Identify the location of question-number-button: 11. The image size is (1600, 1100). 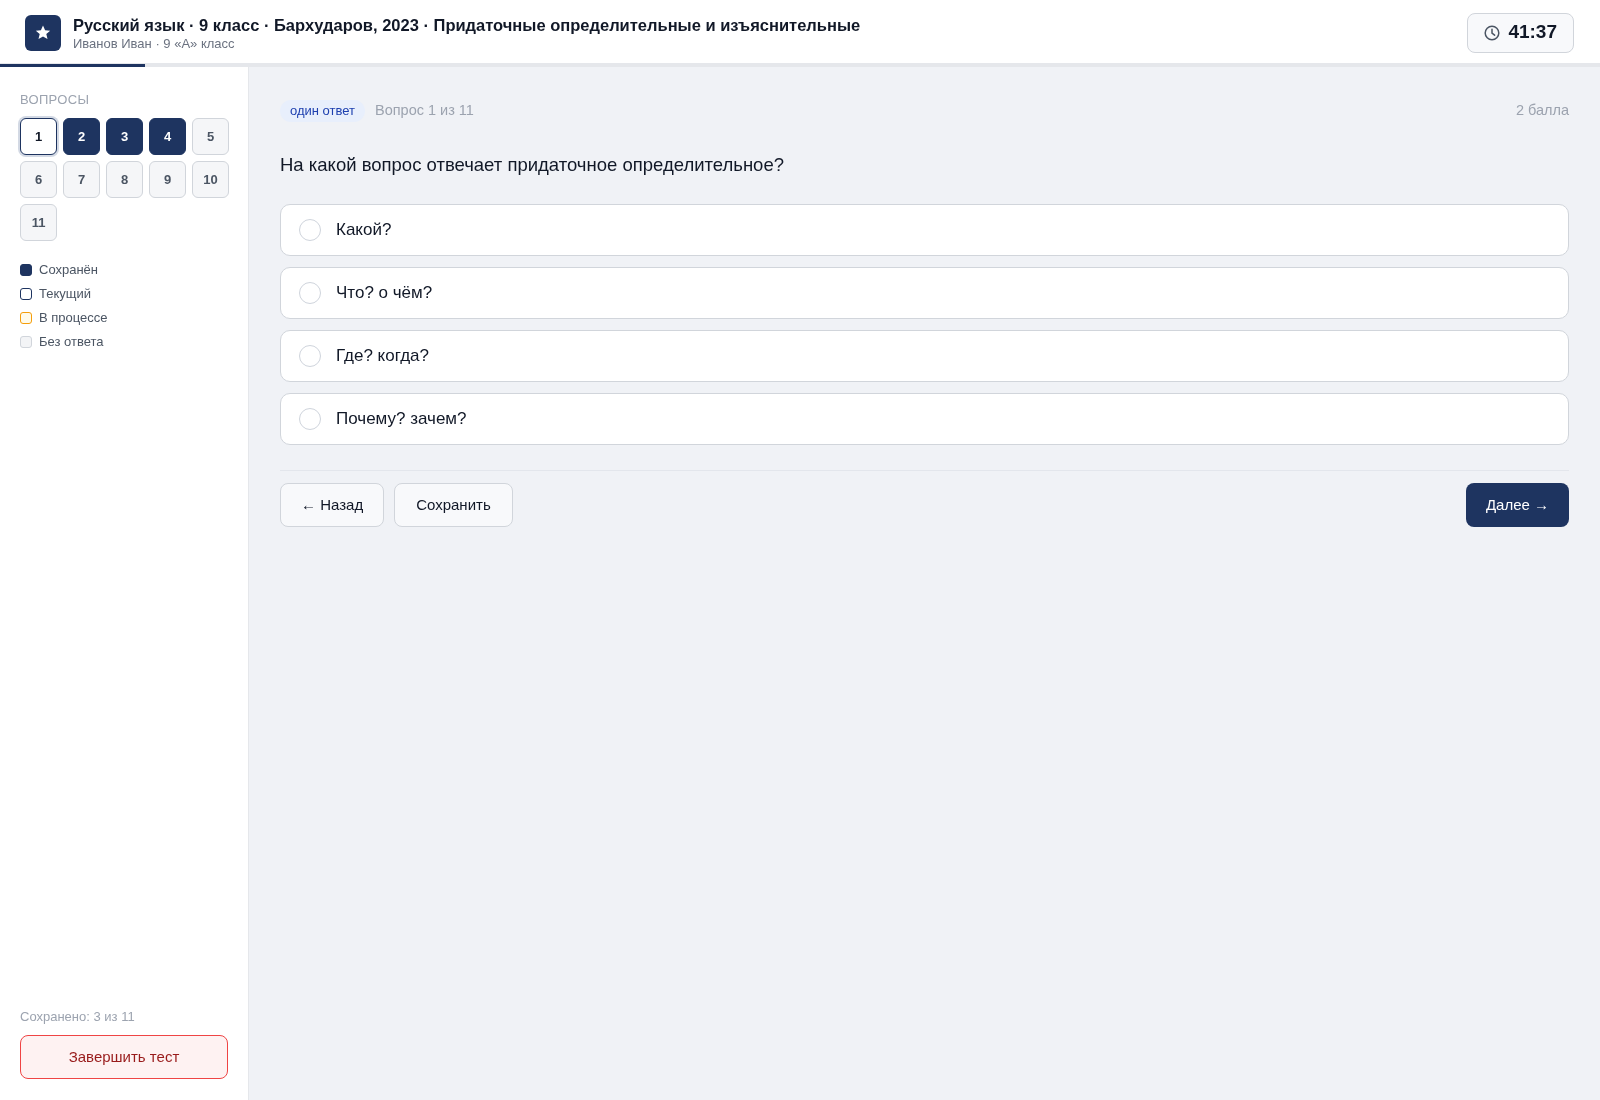
(38, 222).